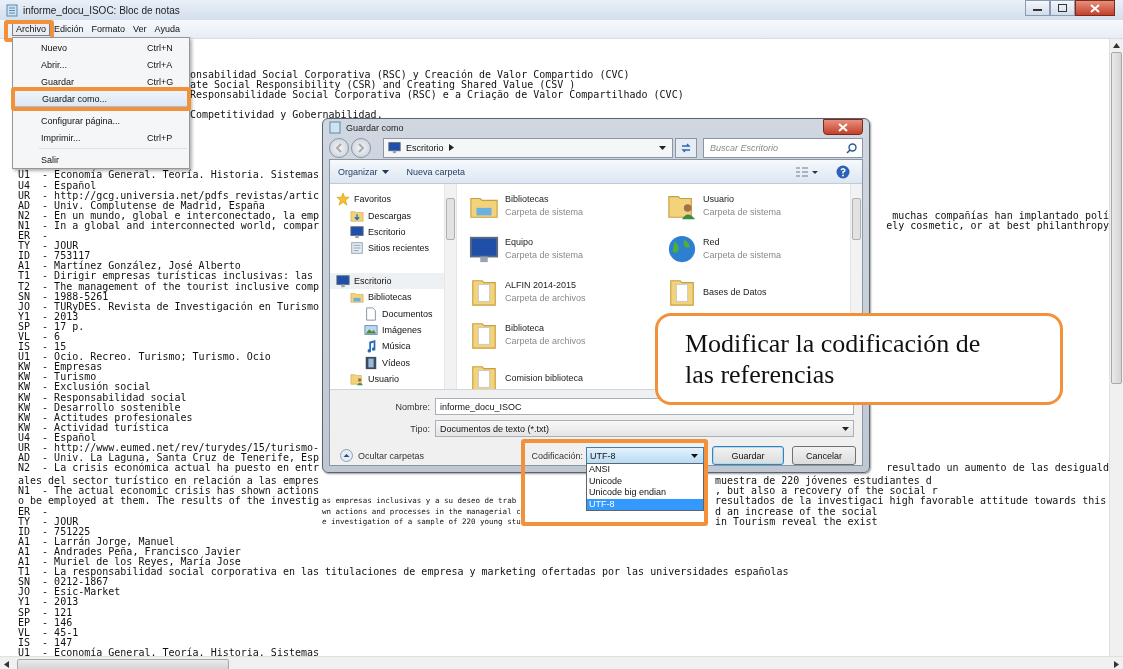 The image size is (1123, 669). I want to click on vertical-scrollbar, so click(1116, 347).